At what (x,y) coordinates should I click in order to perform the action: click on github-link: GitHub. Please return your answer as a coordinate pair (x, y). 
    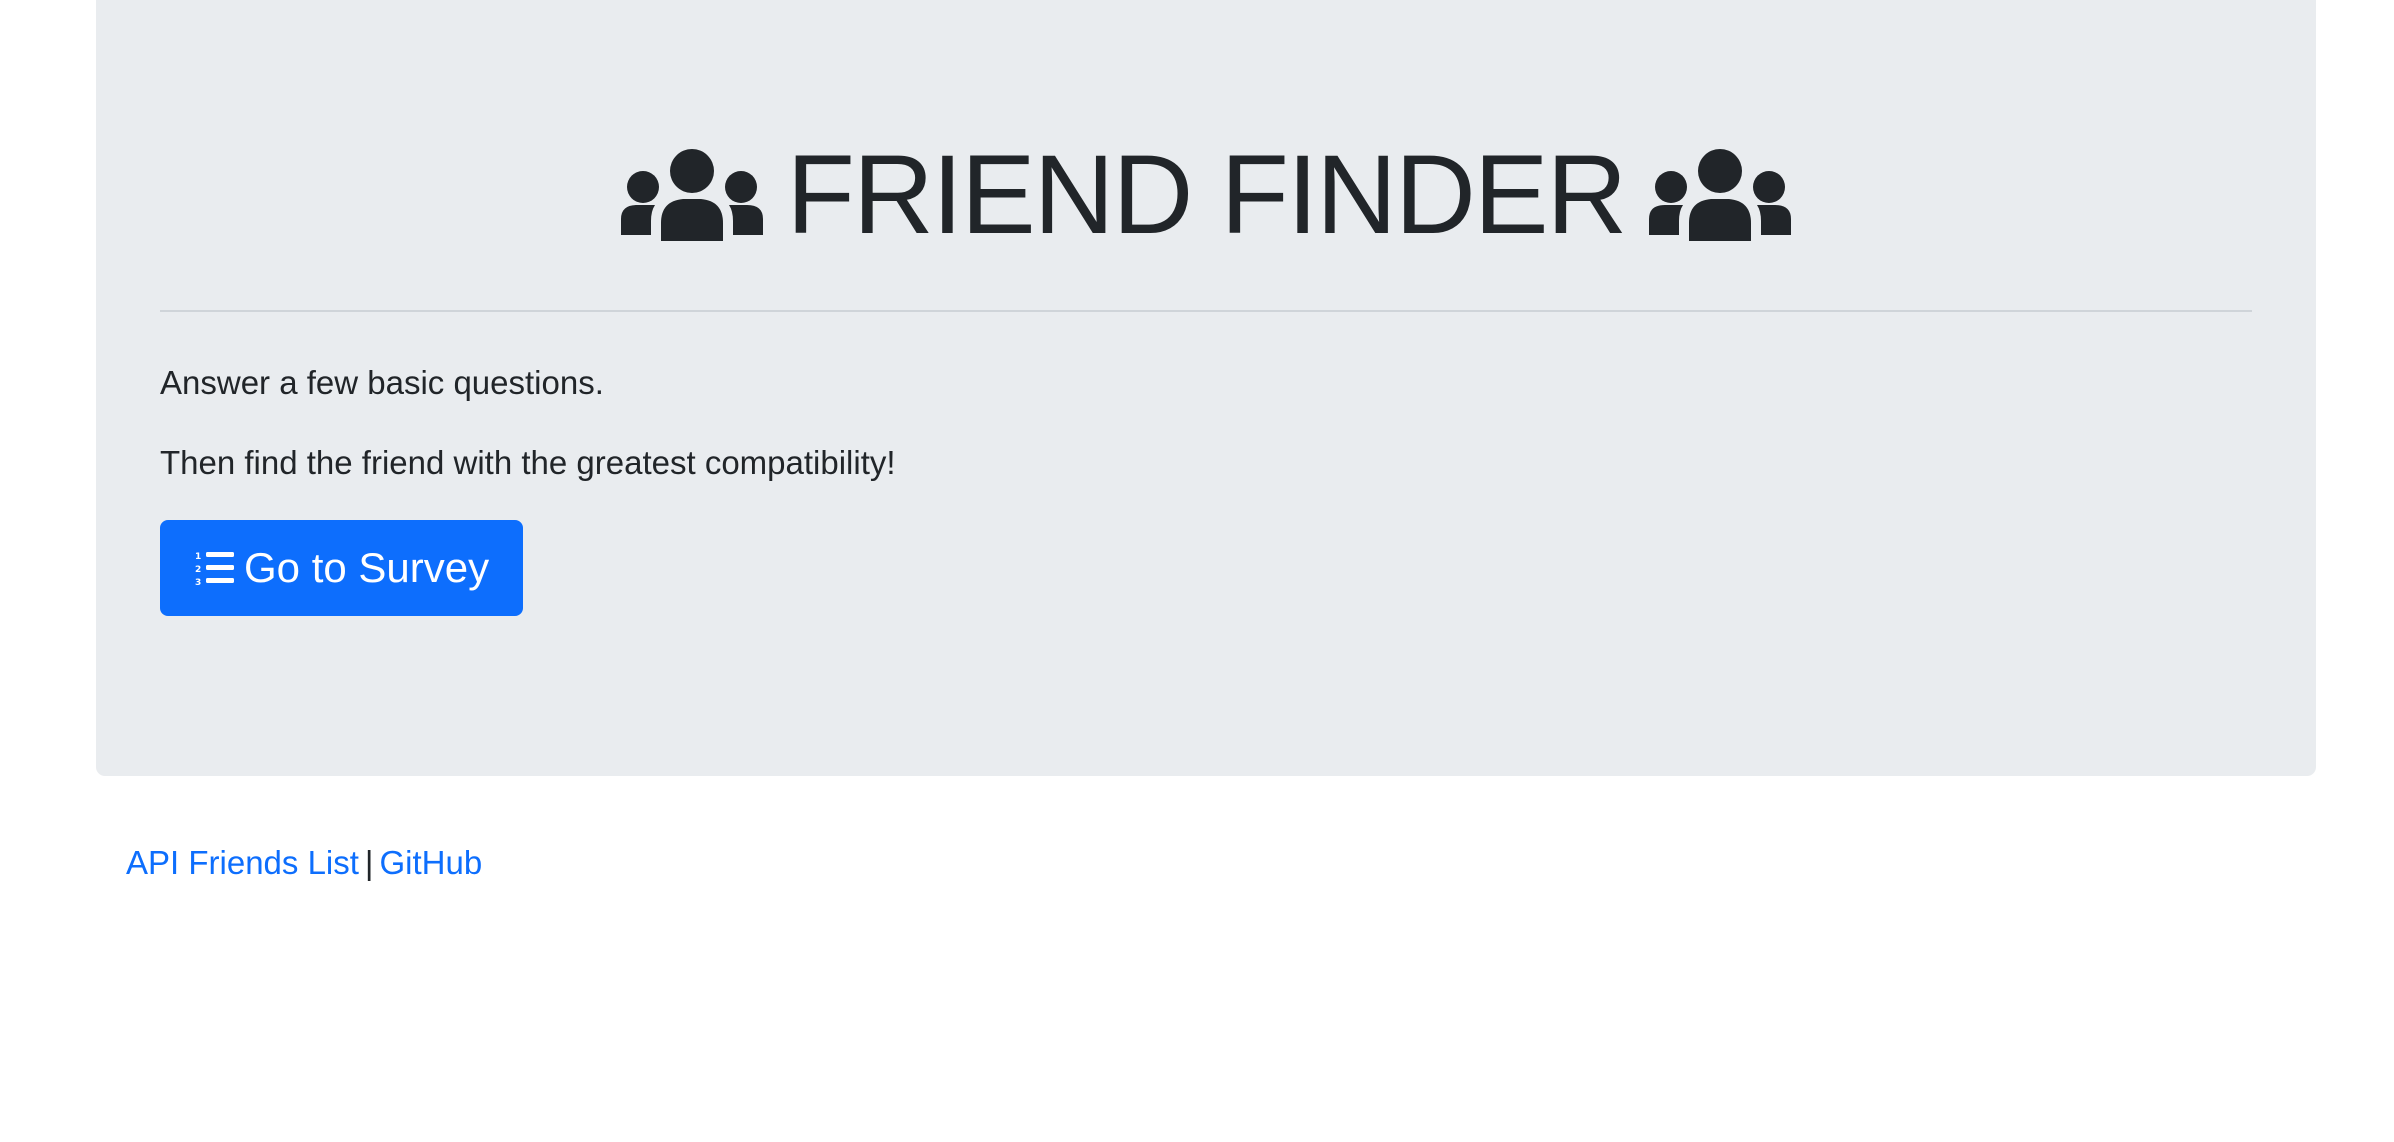
    Looking at the image, I should click on (431, 862).